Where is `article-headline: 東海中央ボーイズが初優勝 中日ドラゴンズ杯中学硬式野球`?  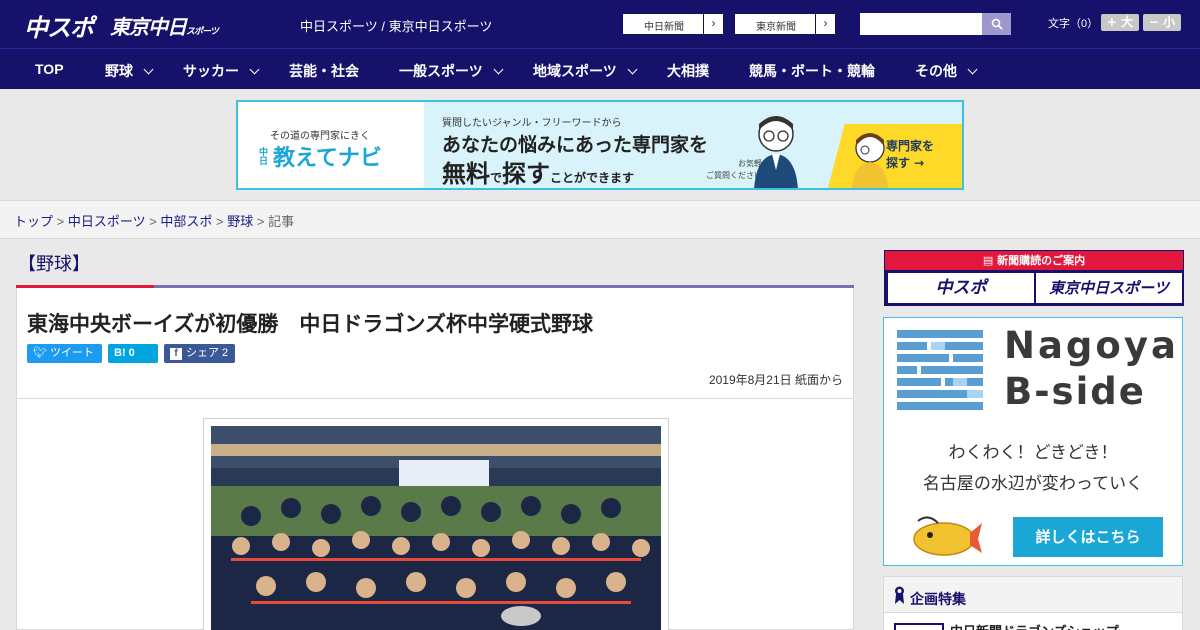
article-headline: 東海中央ボーイズが初優勝 中日ドラゴンズ杯中学硬式野球 is located at coordinates (310, 324).